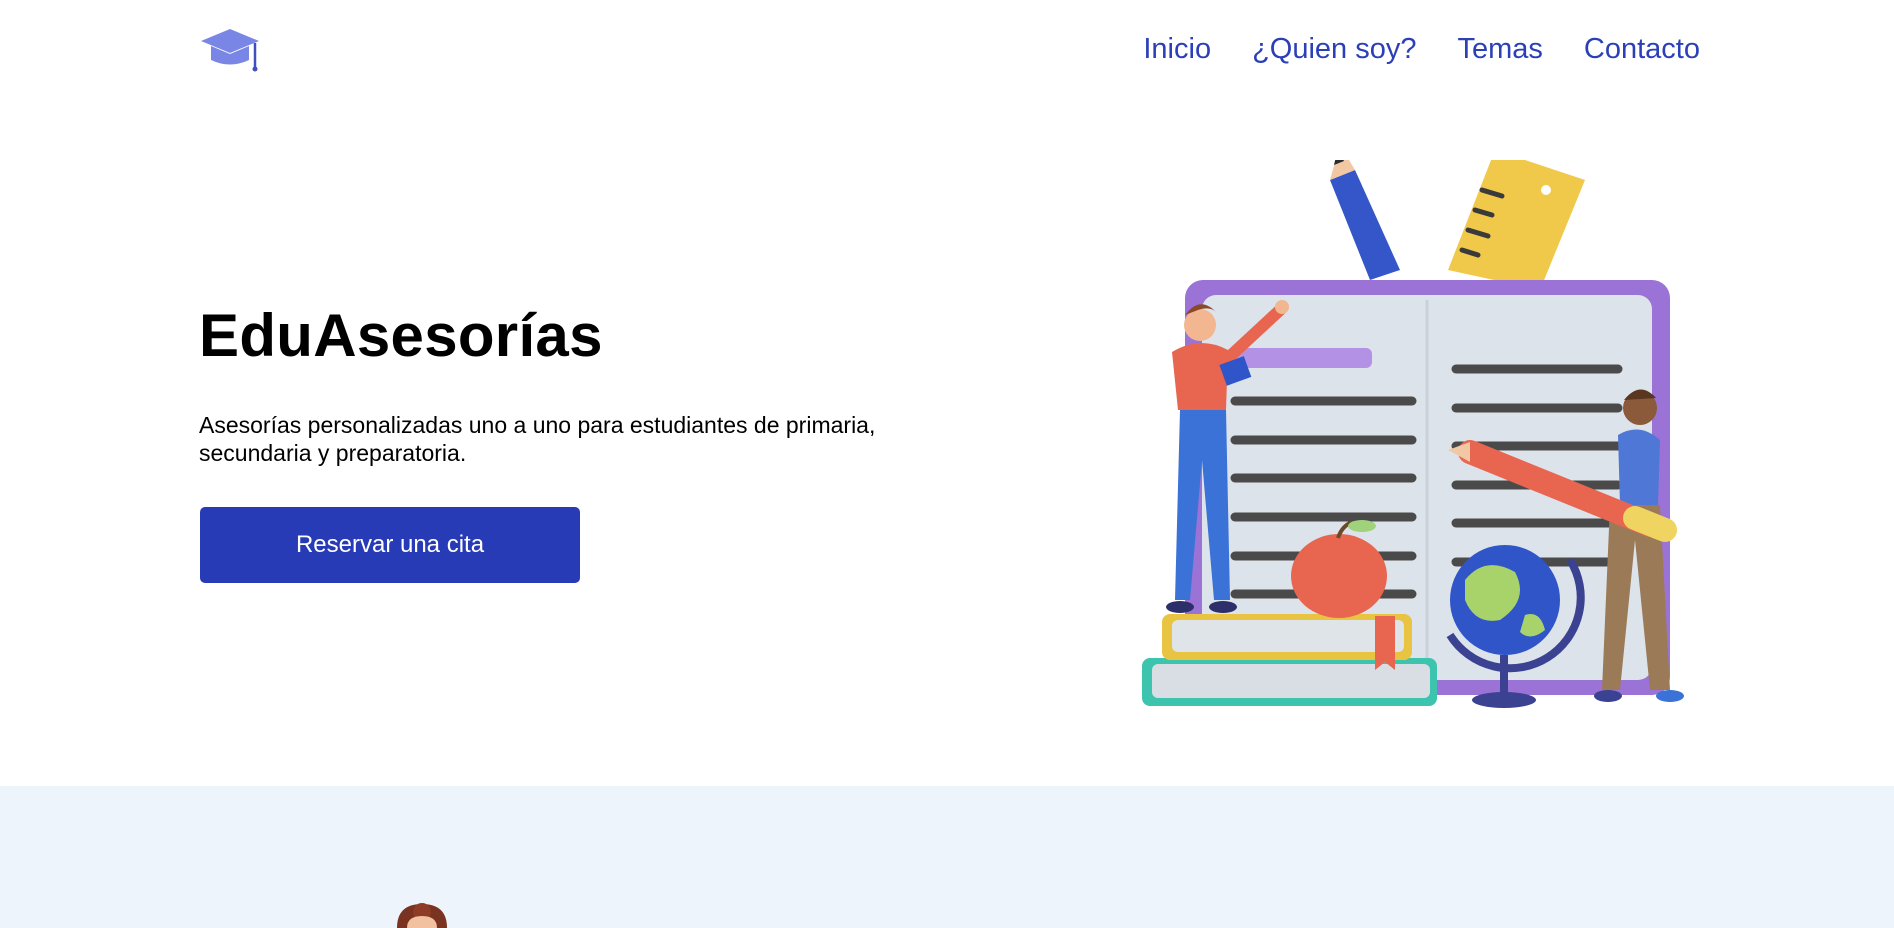 The width and height of the screenshot is (1894, 928). Describe the element at coordinates (1642, 49) in the screenshot. I see `nav-link-contacto: Contacto` at that location.